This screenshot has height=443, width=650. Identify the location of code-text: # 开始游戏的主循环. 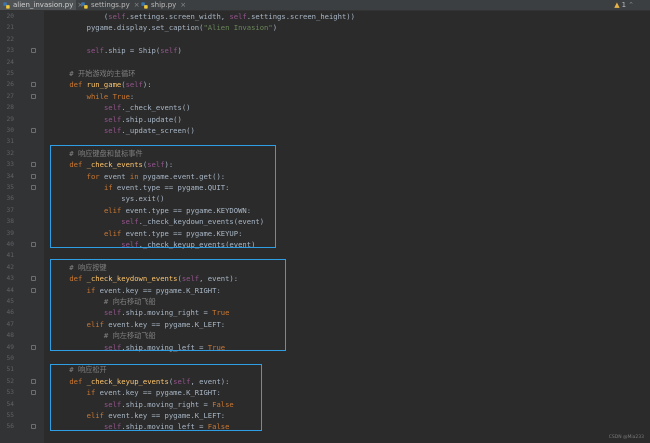
(93, 73).